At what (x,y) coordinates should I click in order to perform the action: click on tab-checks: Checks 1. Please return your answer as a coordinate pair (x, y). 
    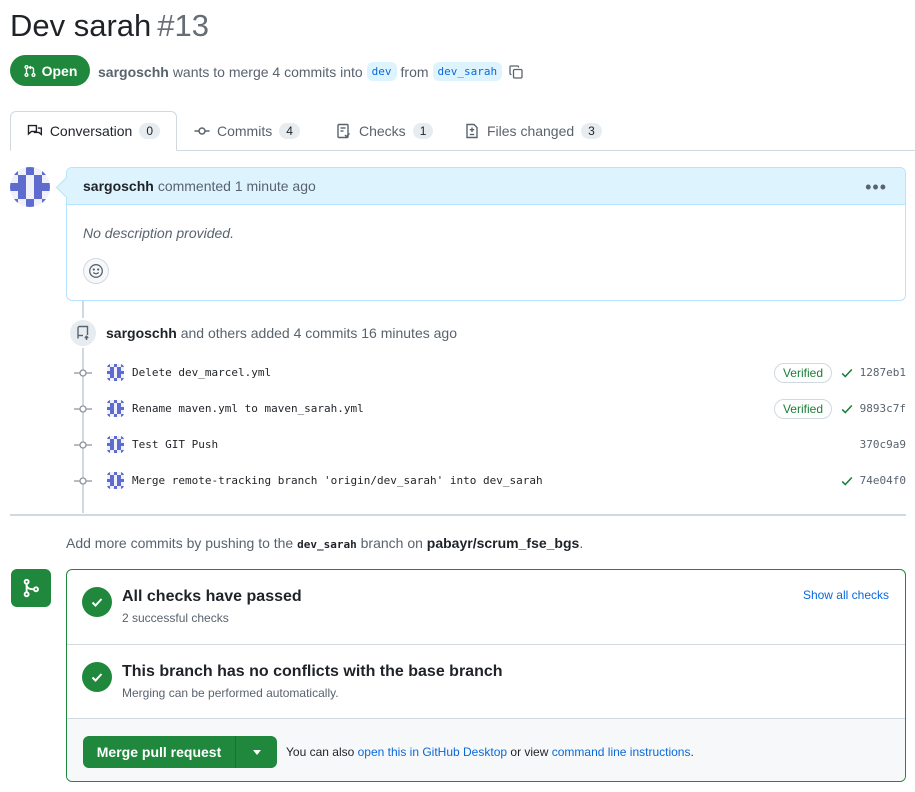
    Looking at the image, I should click on (385, 131).